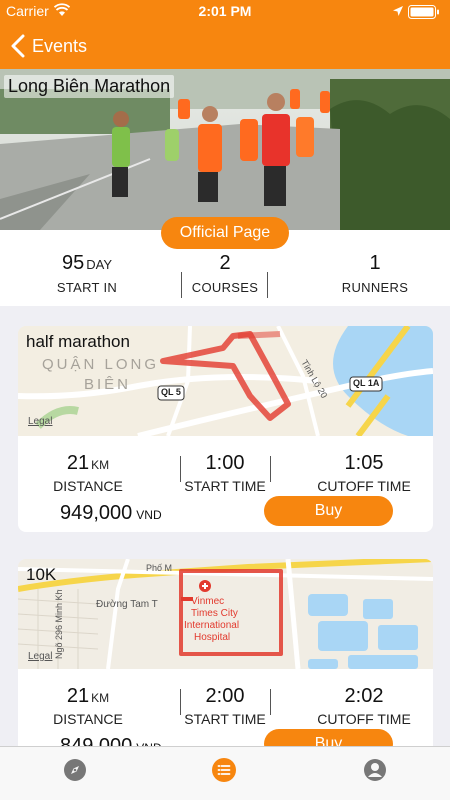 Image resolution: width=450 pixels, height=800 pixels. Describe the element at coordinates (99, 264) in the screenshot. I see `stat-unit: DAY` at that location.